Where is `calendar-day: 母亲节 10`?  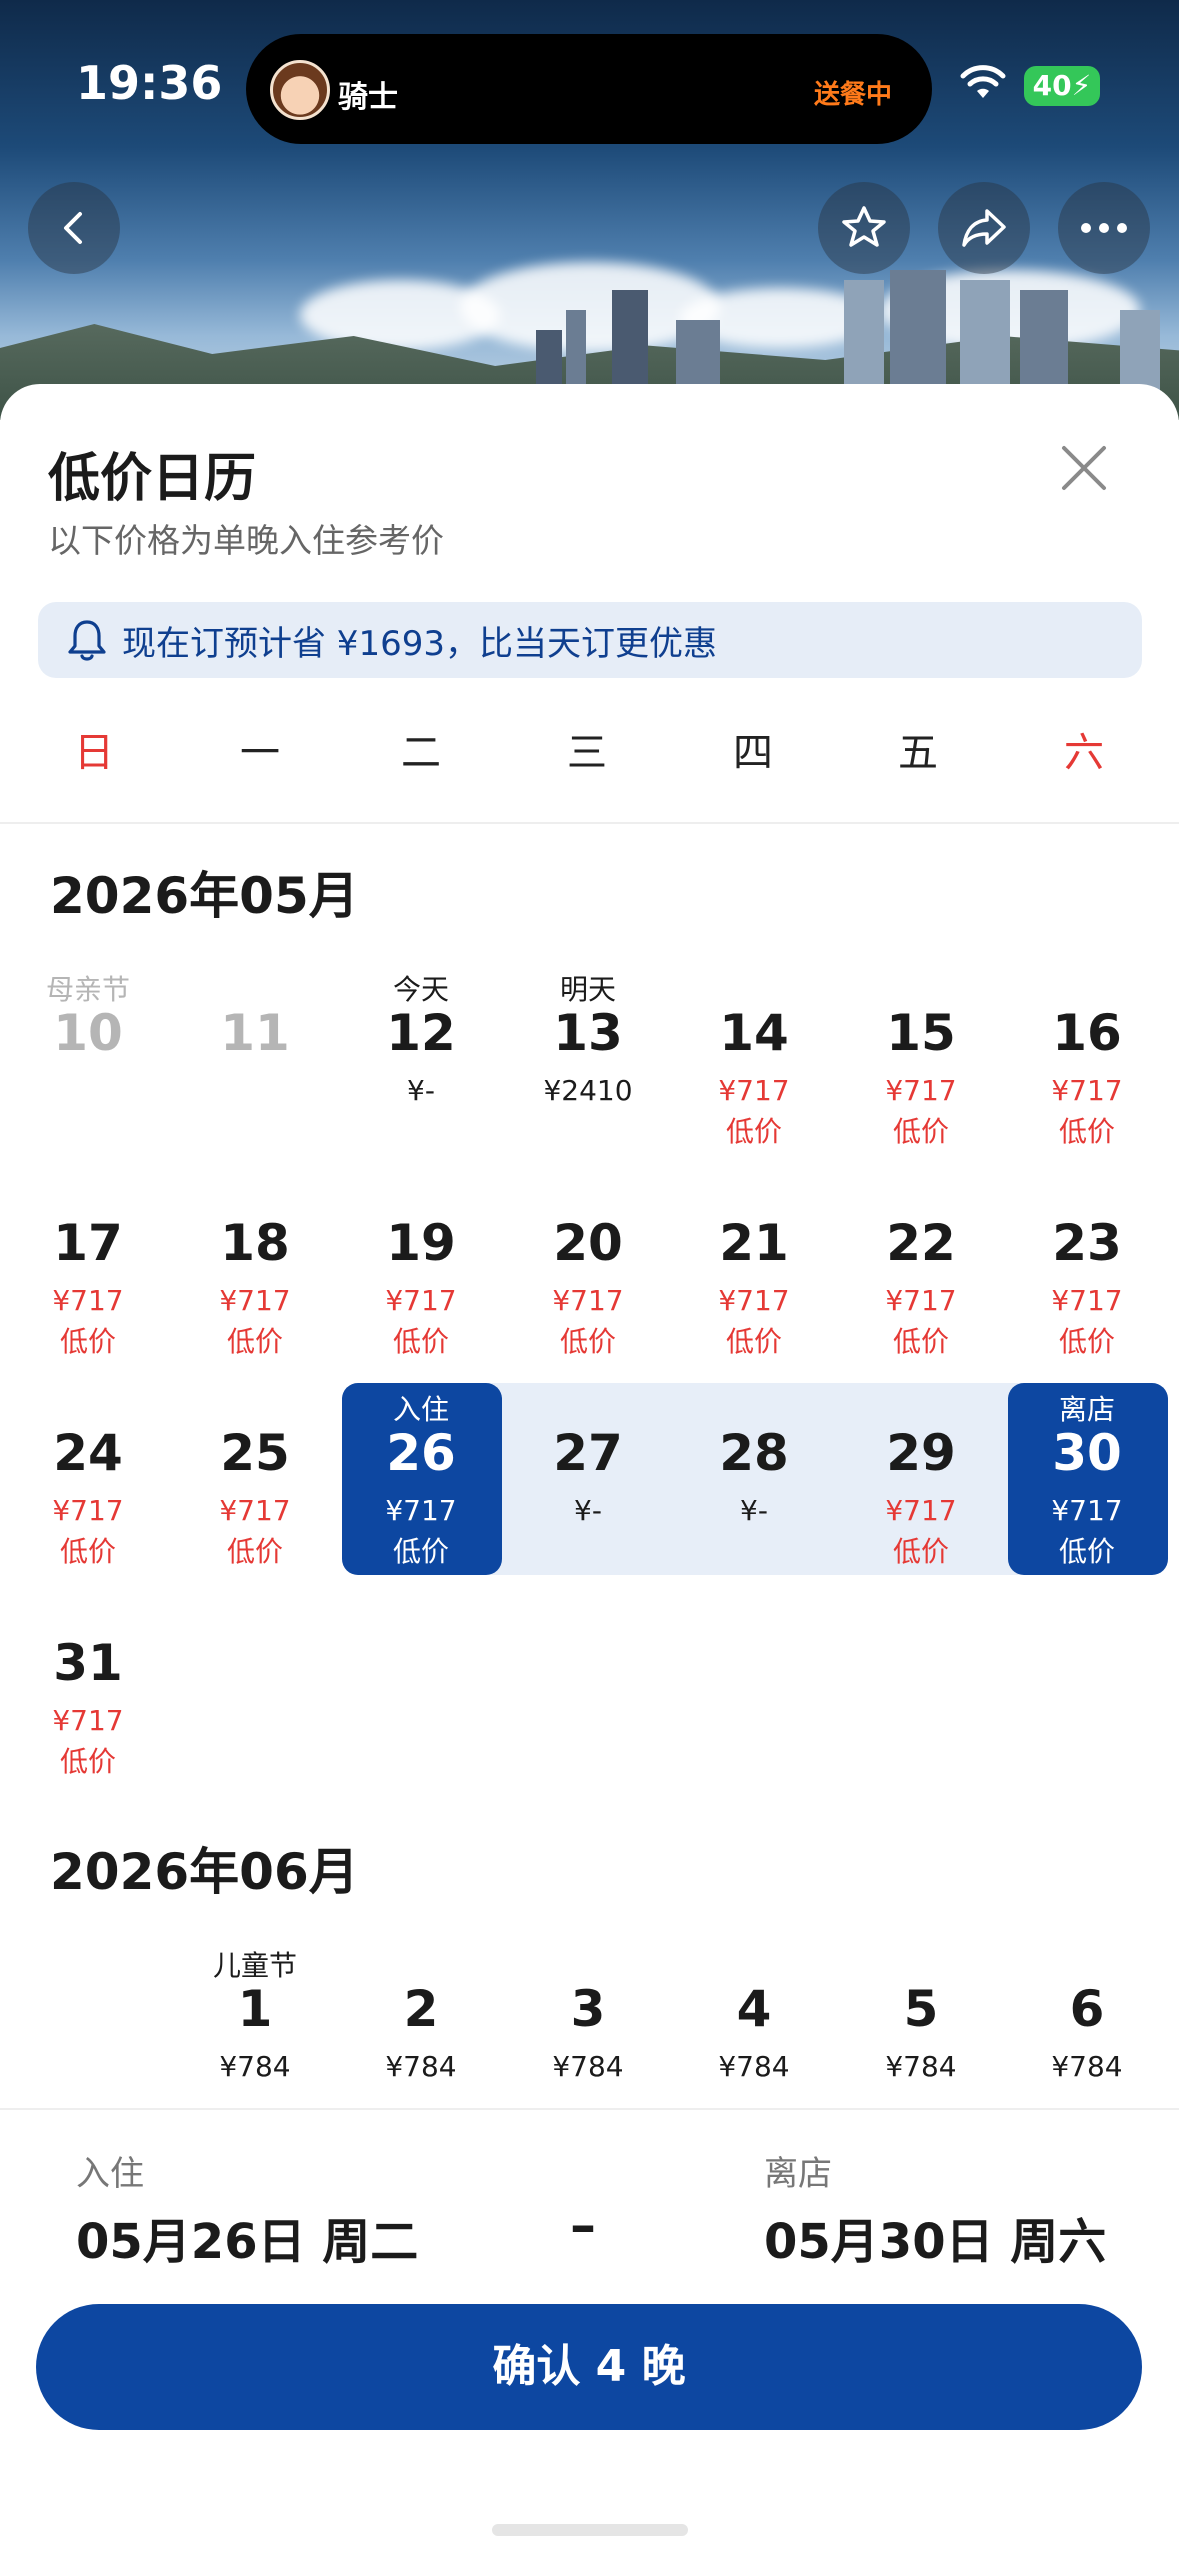 calendar-day: 母亲节 10 is located at coordinates (88, 1058).